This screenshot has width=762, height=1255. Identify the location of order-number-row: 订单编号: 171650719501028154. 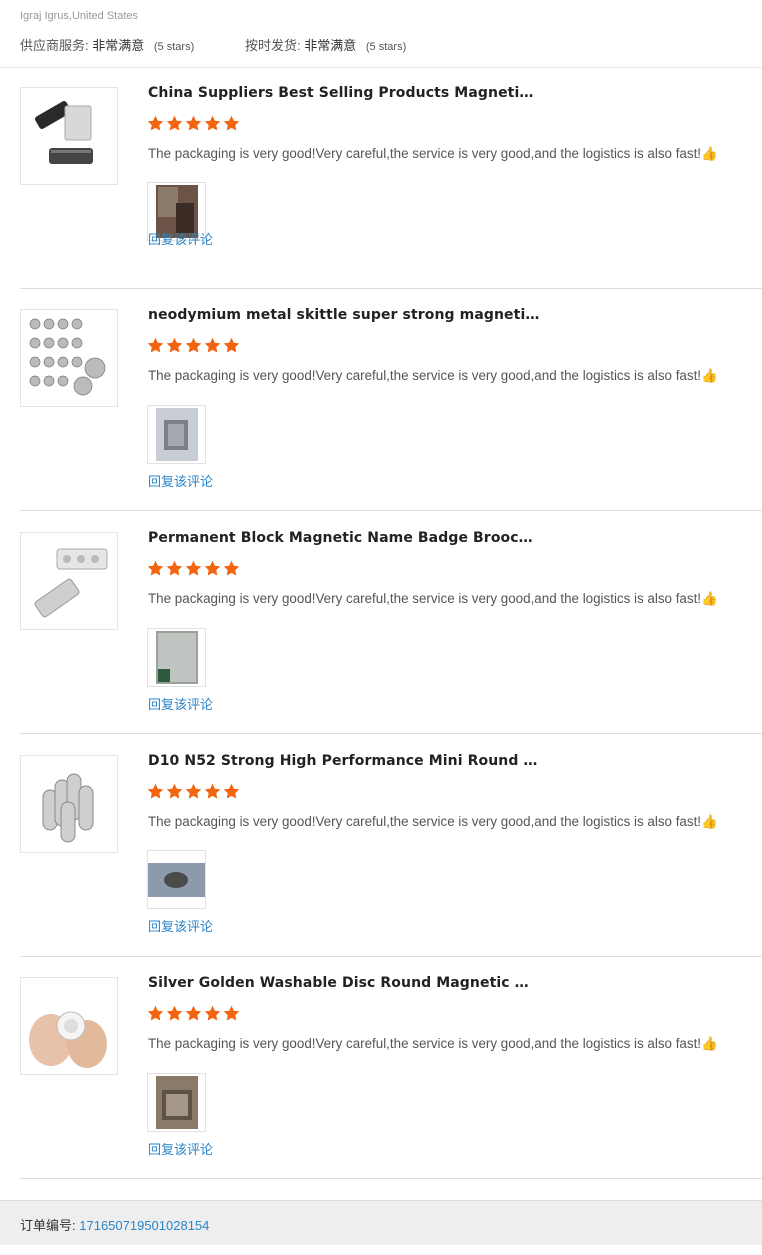
(114, 1224).